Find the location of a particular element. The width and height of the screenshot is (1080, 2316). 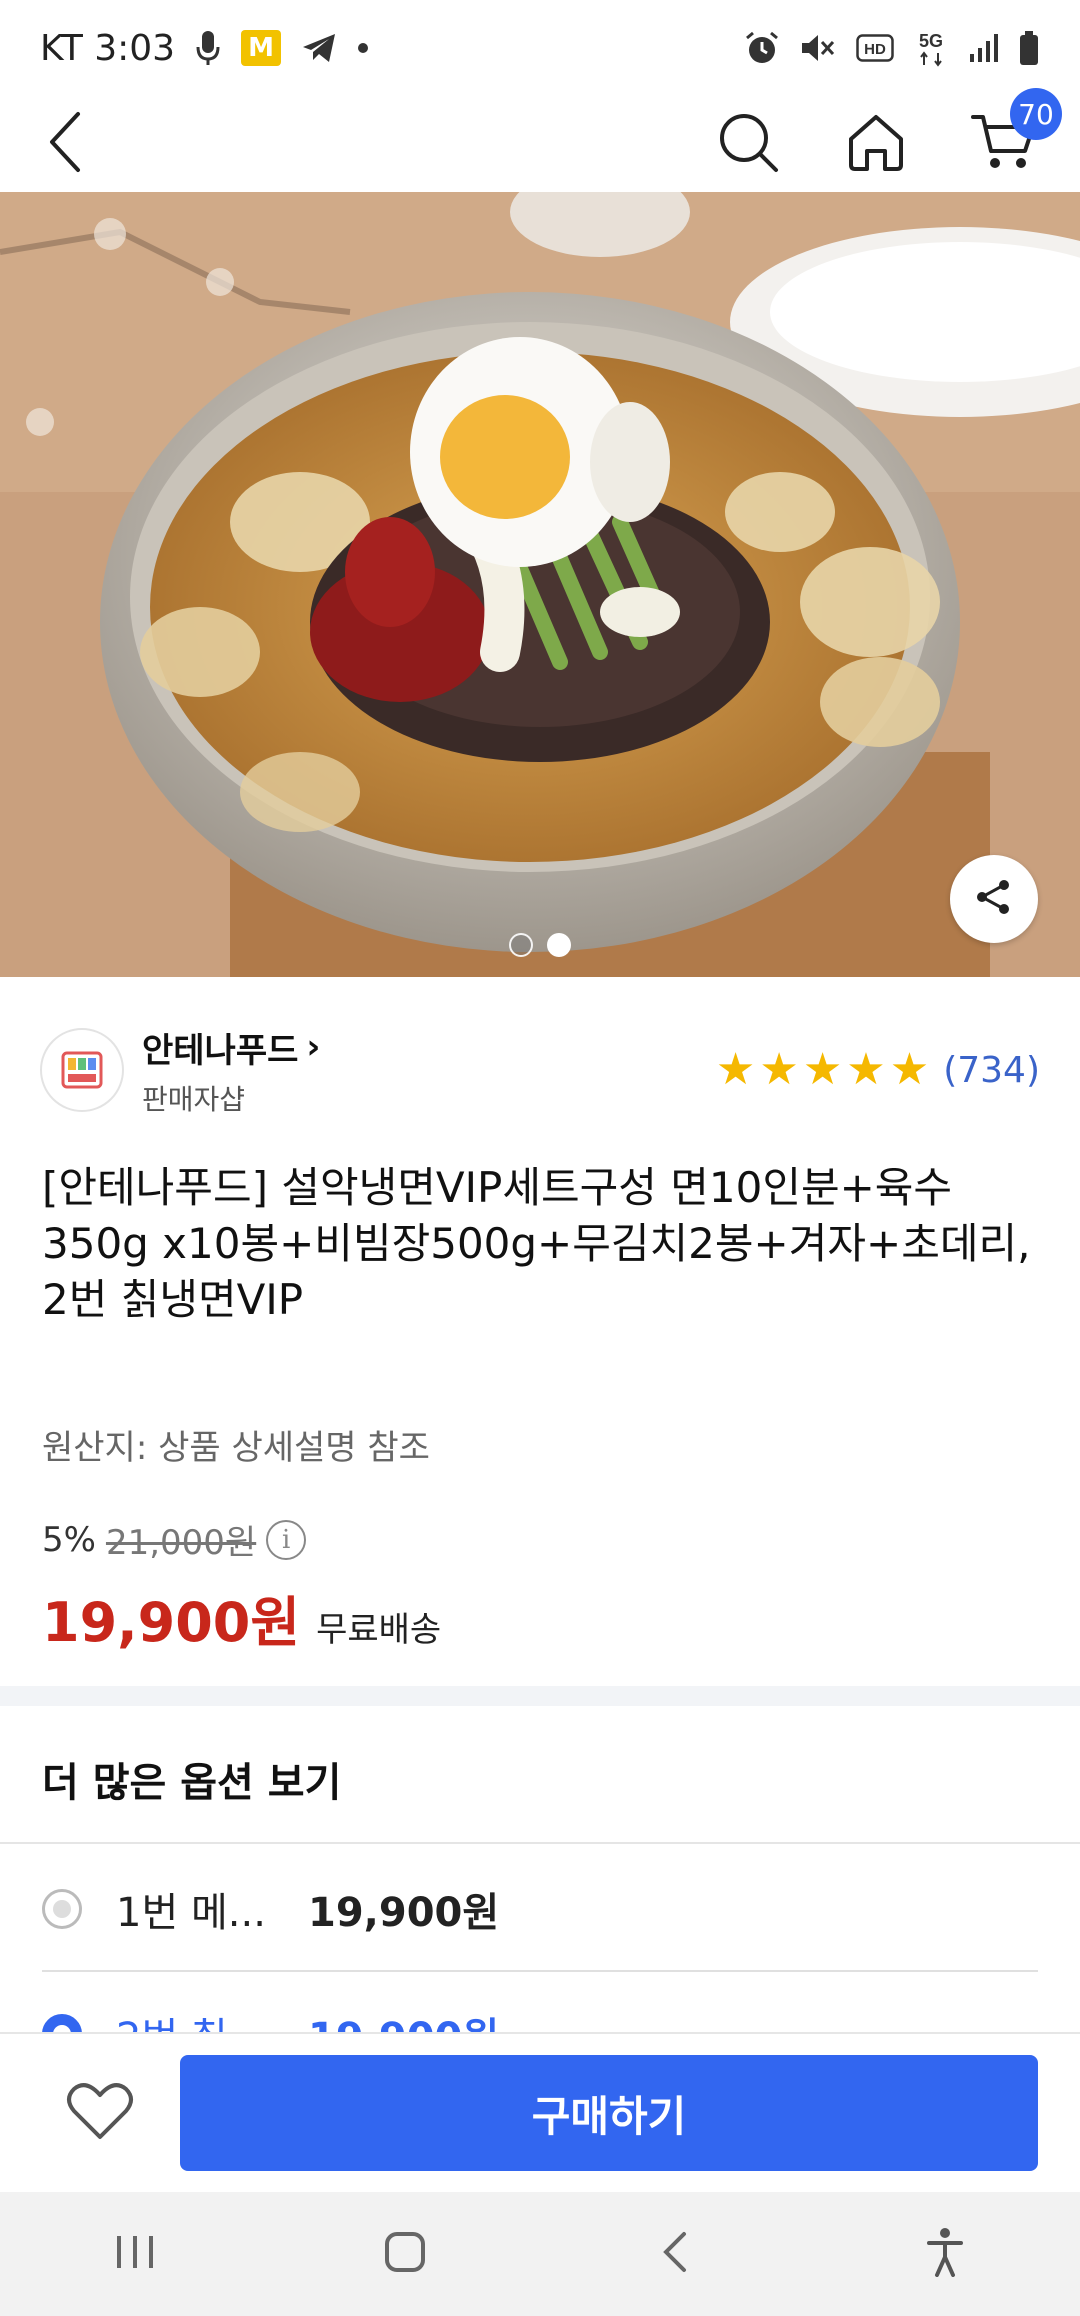

carousel-dot is located at coordinates (521, 945).